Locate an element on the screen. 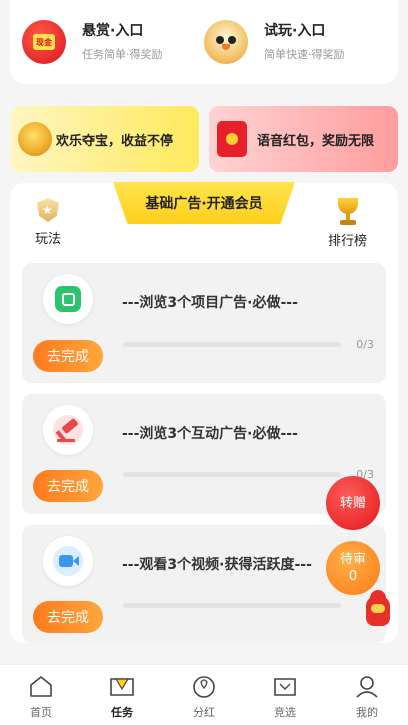 The width and height of the screenshot is (408, 725). reward-entry-subtitle: 任务简单·得奖励 is located at coordinates (122, 54).